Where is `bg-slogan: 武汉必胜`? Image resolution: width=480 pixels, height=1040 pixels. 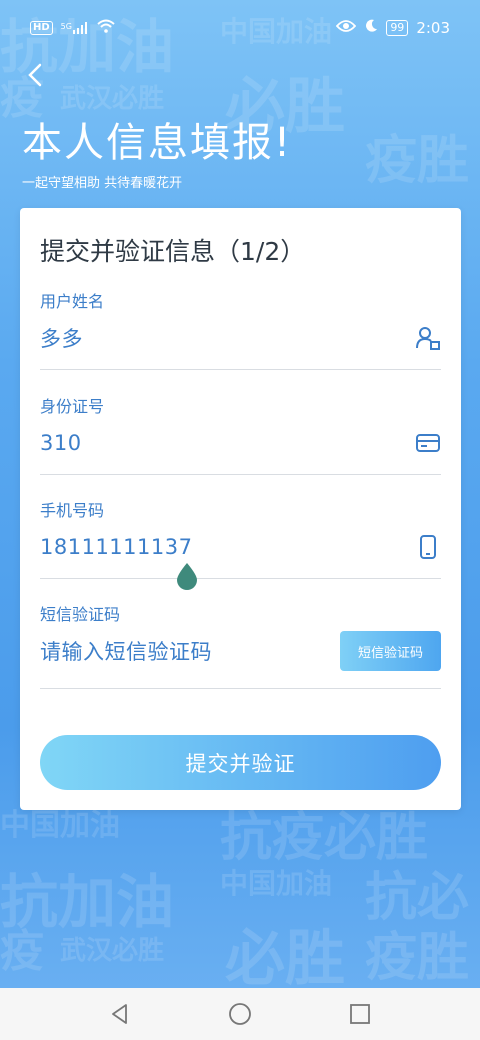
bg-slogan: 武汉必胜 is located at coordinates (112, 951).